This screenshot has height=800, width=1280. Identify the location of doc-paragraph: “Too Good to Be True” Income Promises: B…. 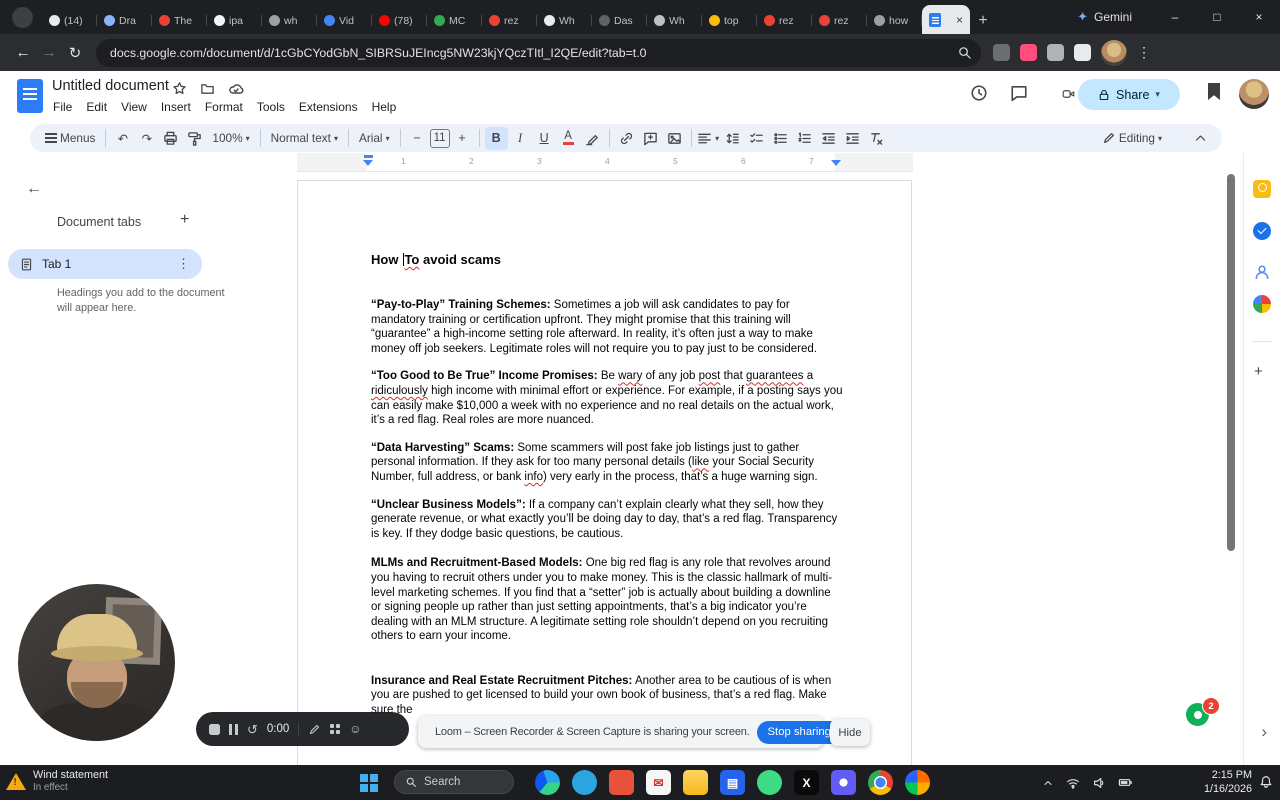
(607, 398).